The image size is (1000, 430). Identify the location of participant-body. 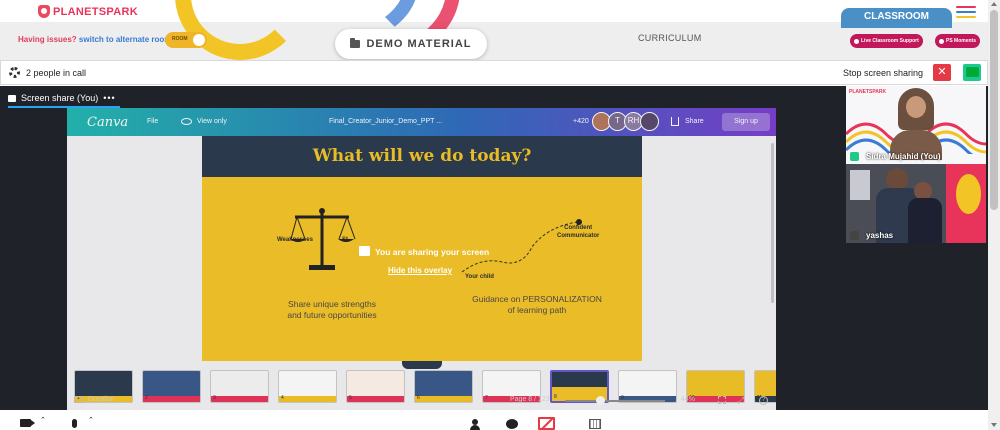
(925, 220).